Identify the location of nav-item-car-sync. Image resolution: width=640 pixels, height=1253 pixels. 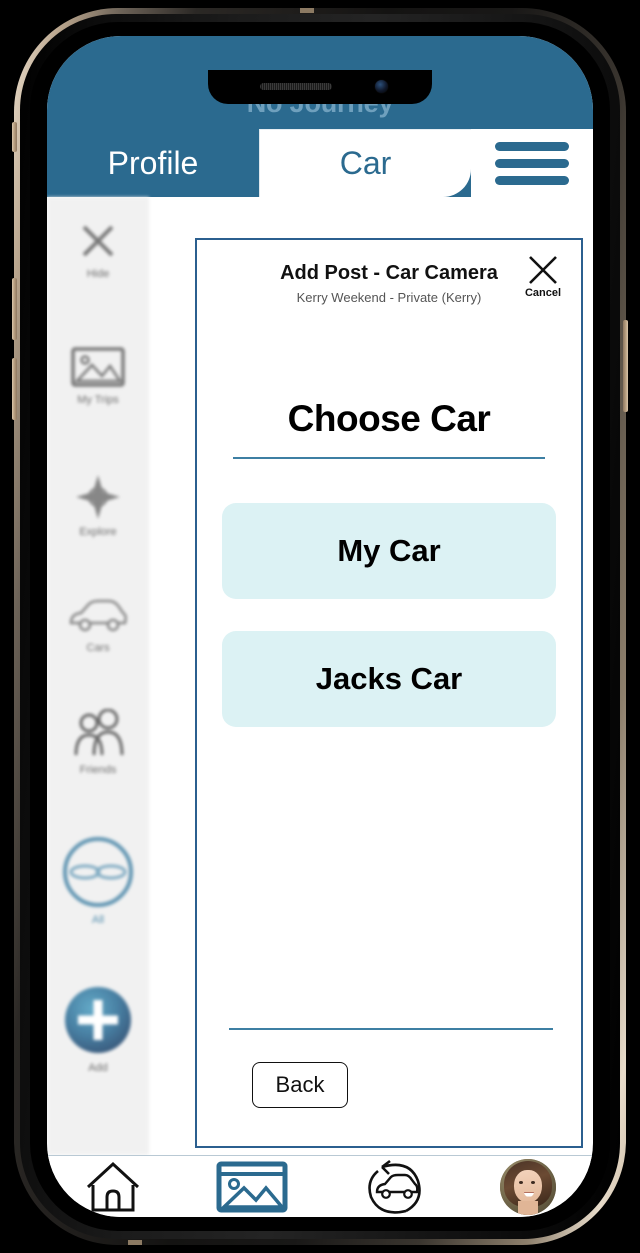
(394, 1187).